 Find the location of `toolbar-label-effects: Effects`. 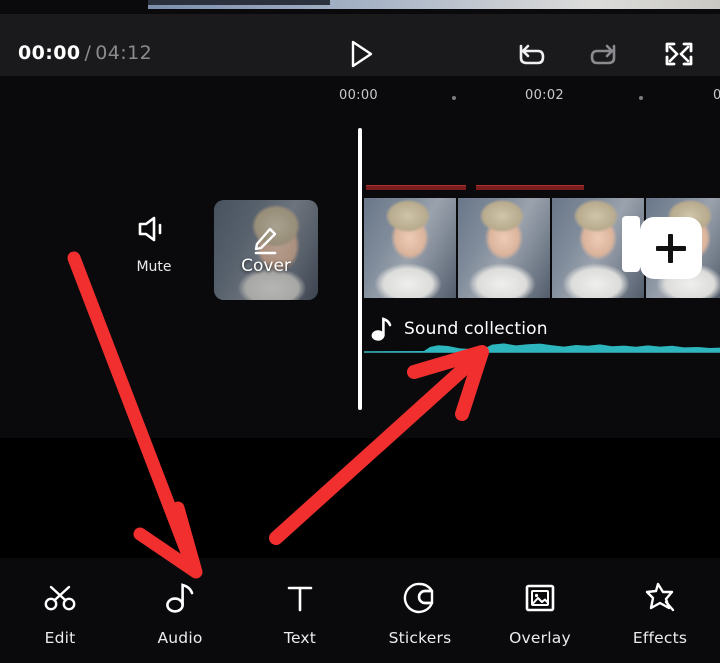

toolbar-label-effects: Effects is located at coordinates (660, 637).